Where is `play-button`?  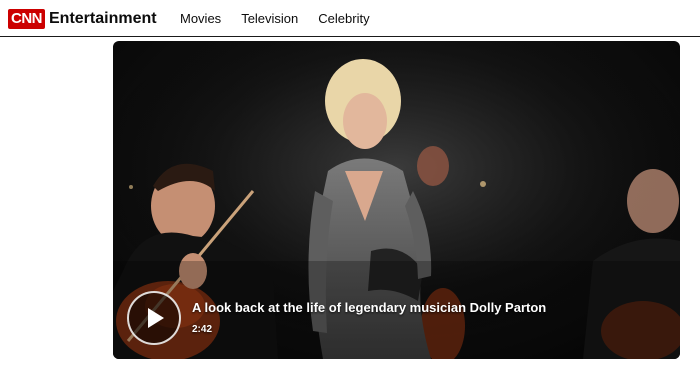 play-button is located at coordinates (154, 318).